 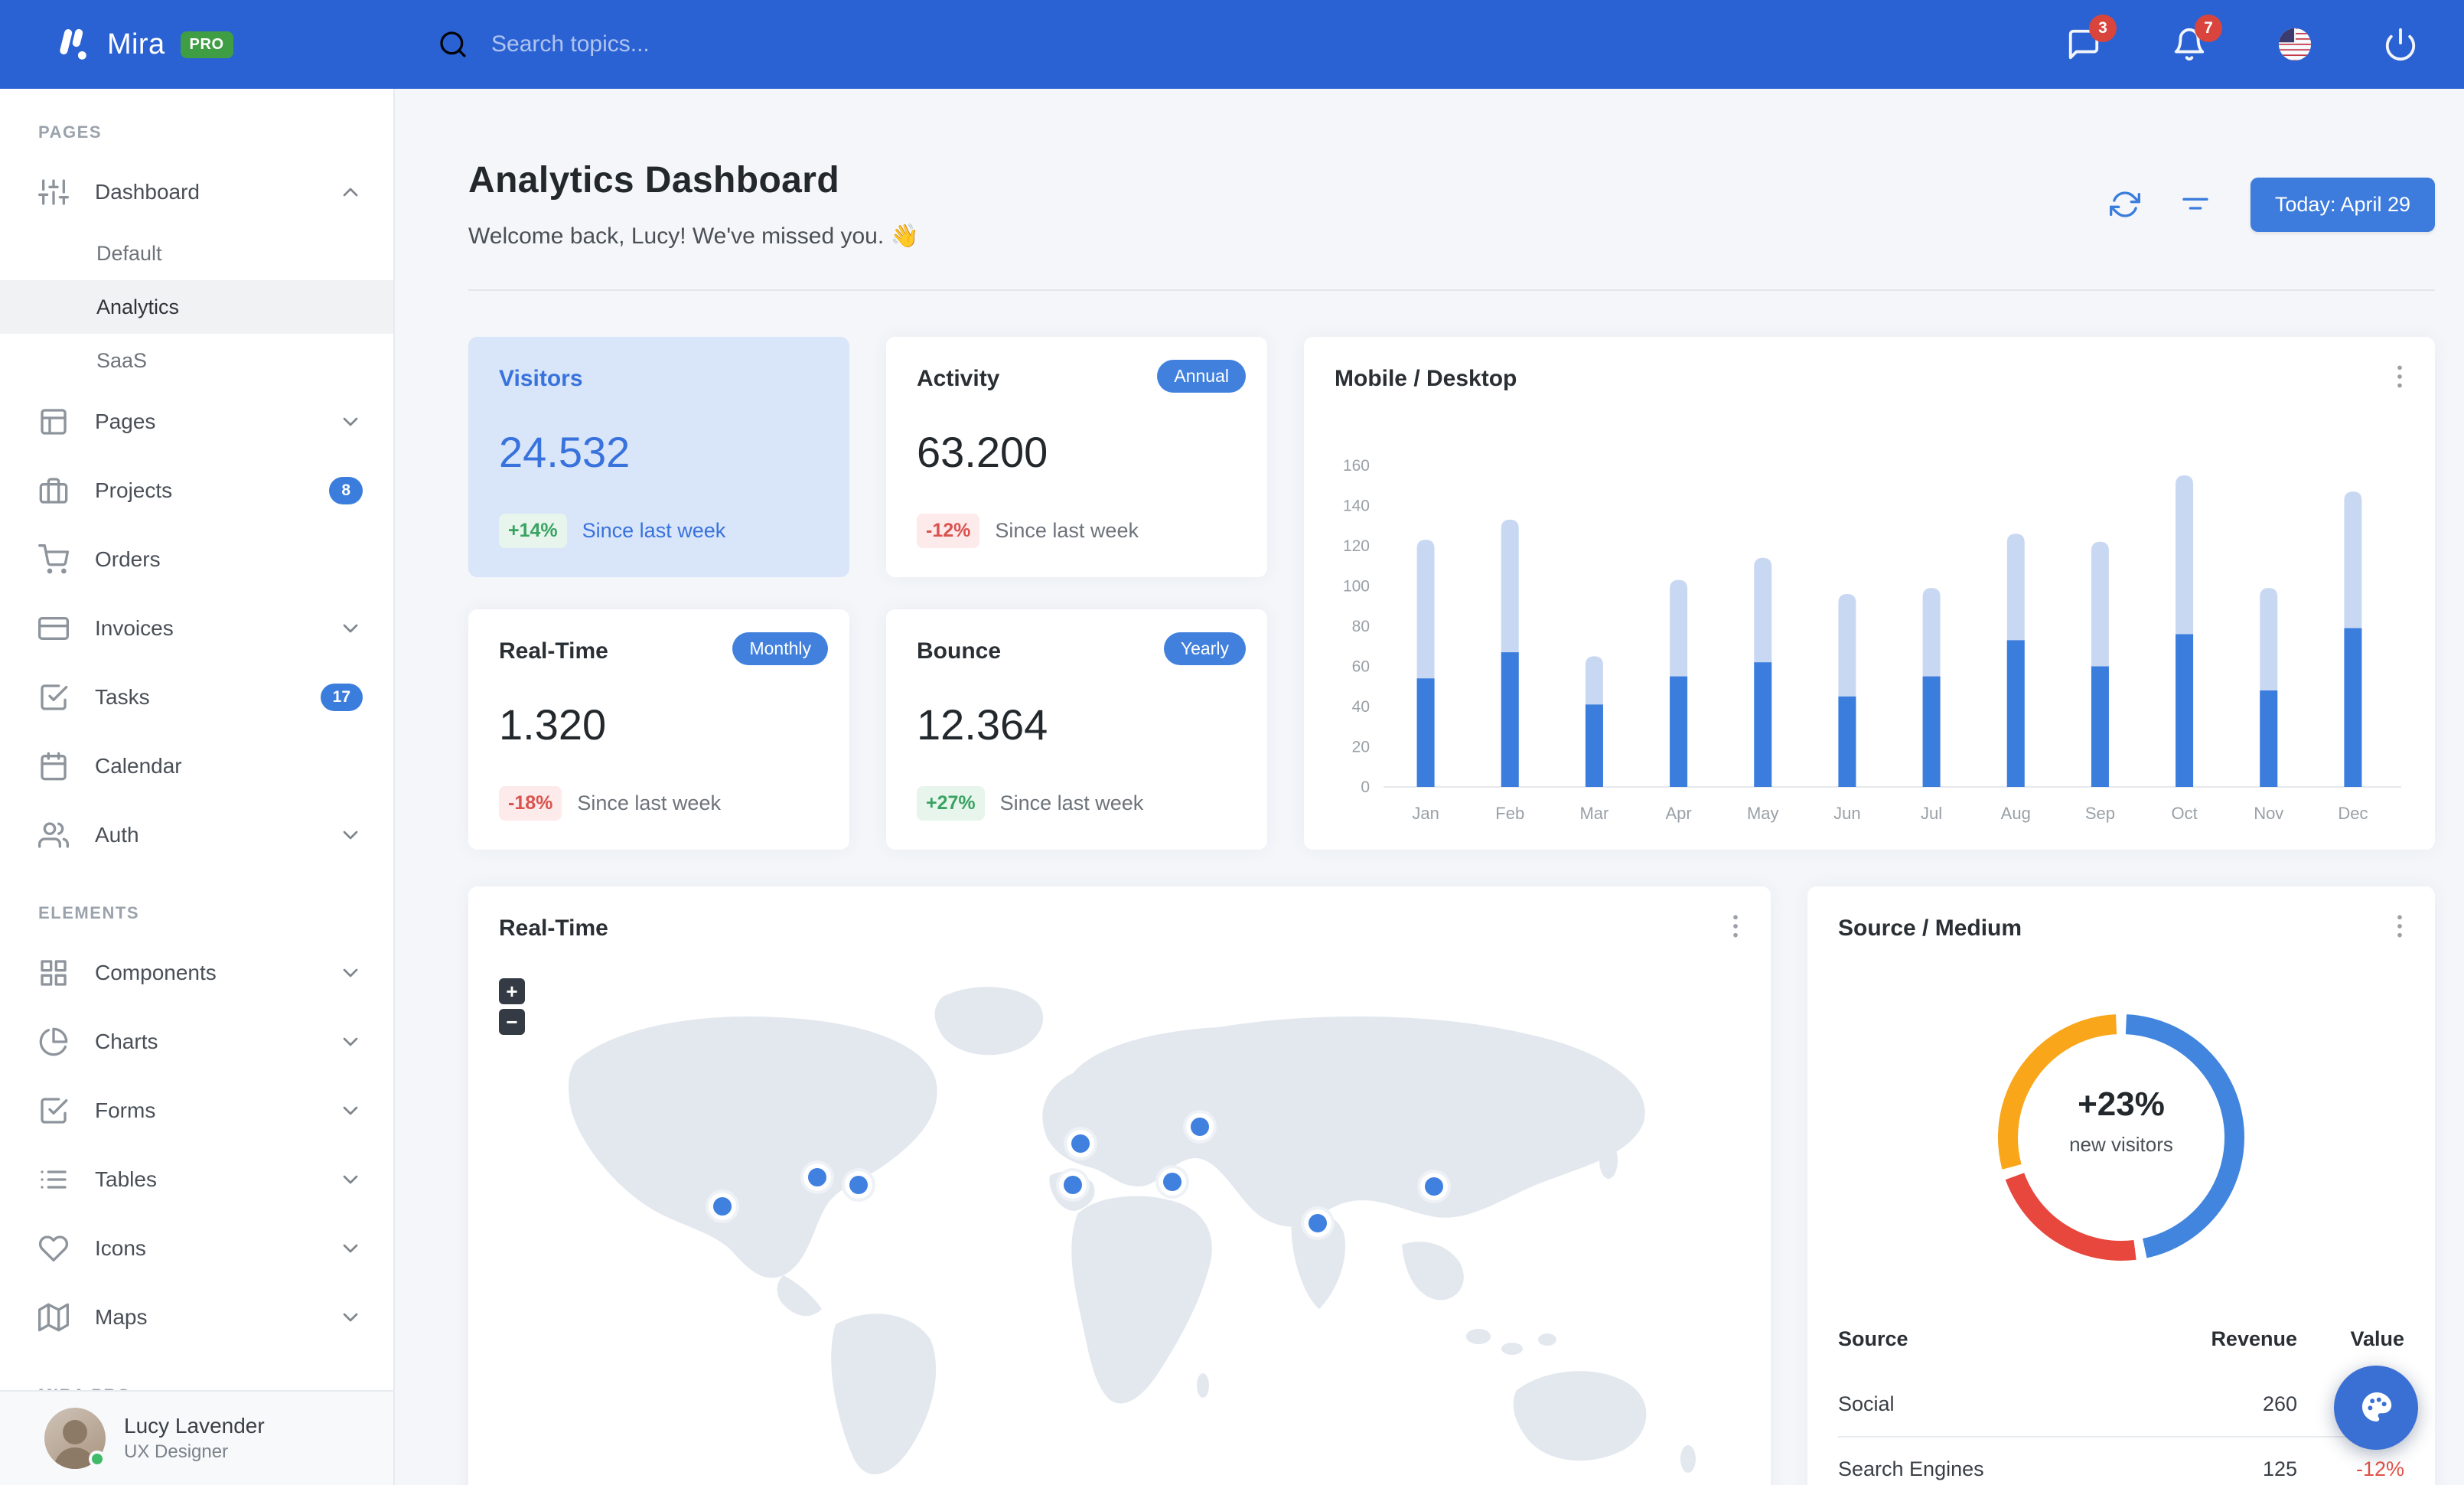 I want to click on stat-delta-row: -12% Since last week, so click(x=1028, y=531).